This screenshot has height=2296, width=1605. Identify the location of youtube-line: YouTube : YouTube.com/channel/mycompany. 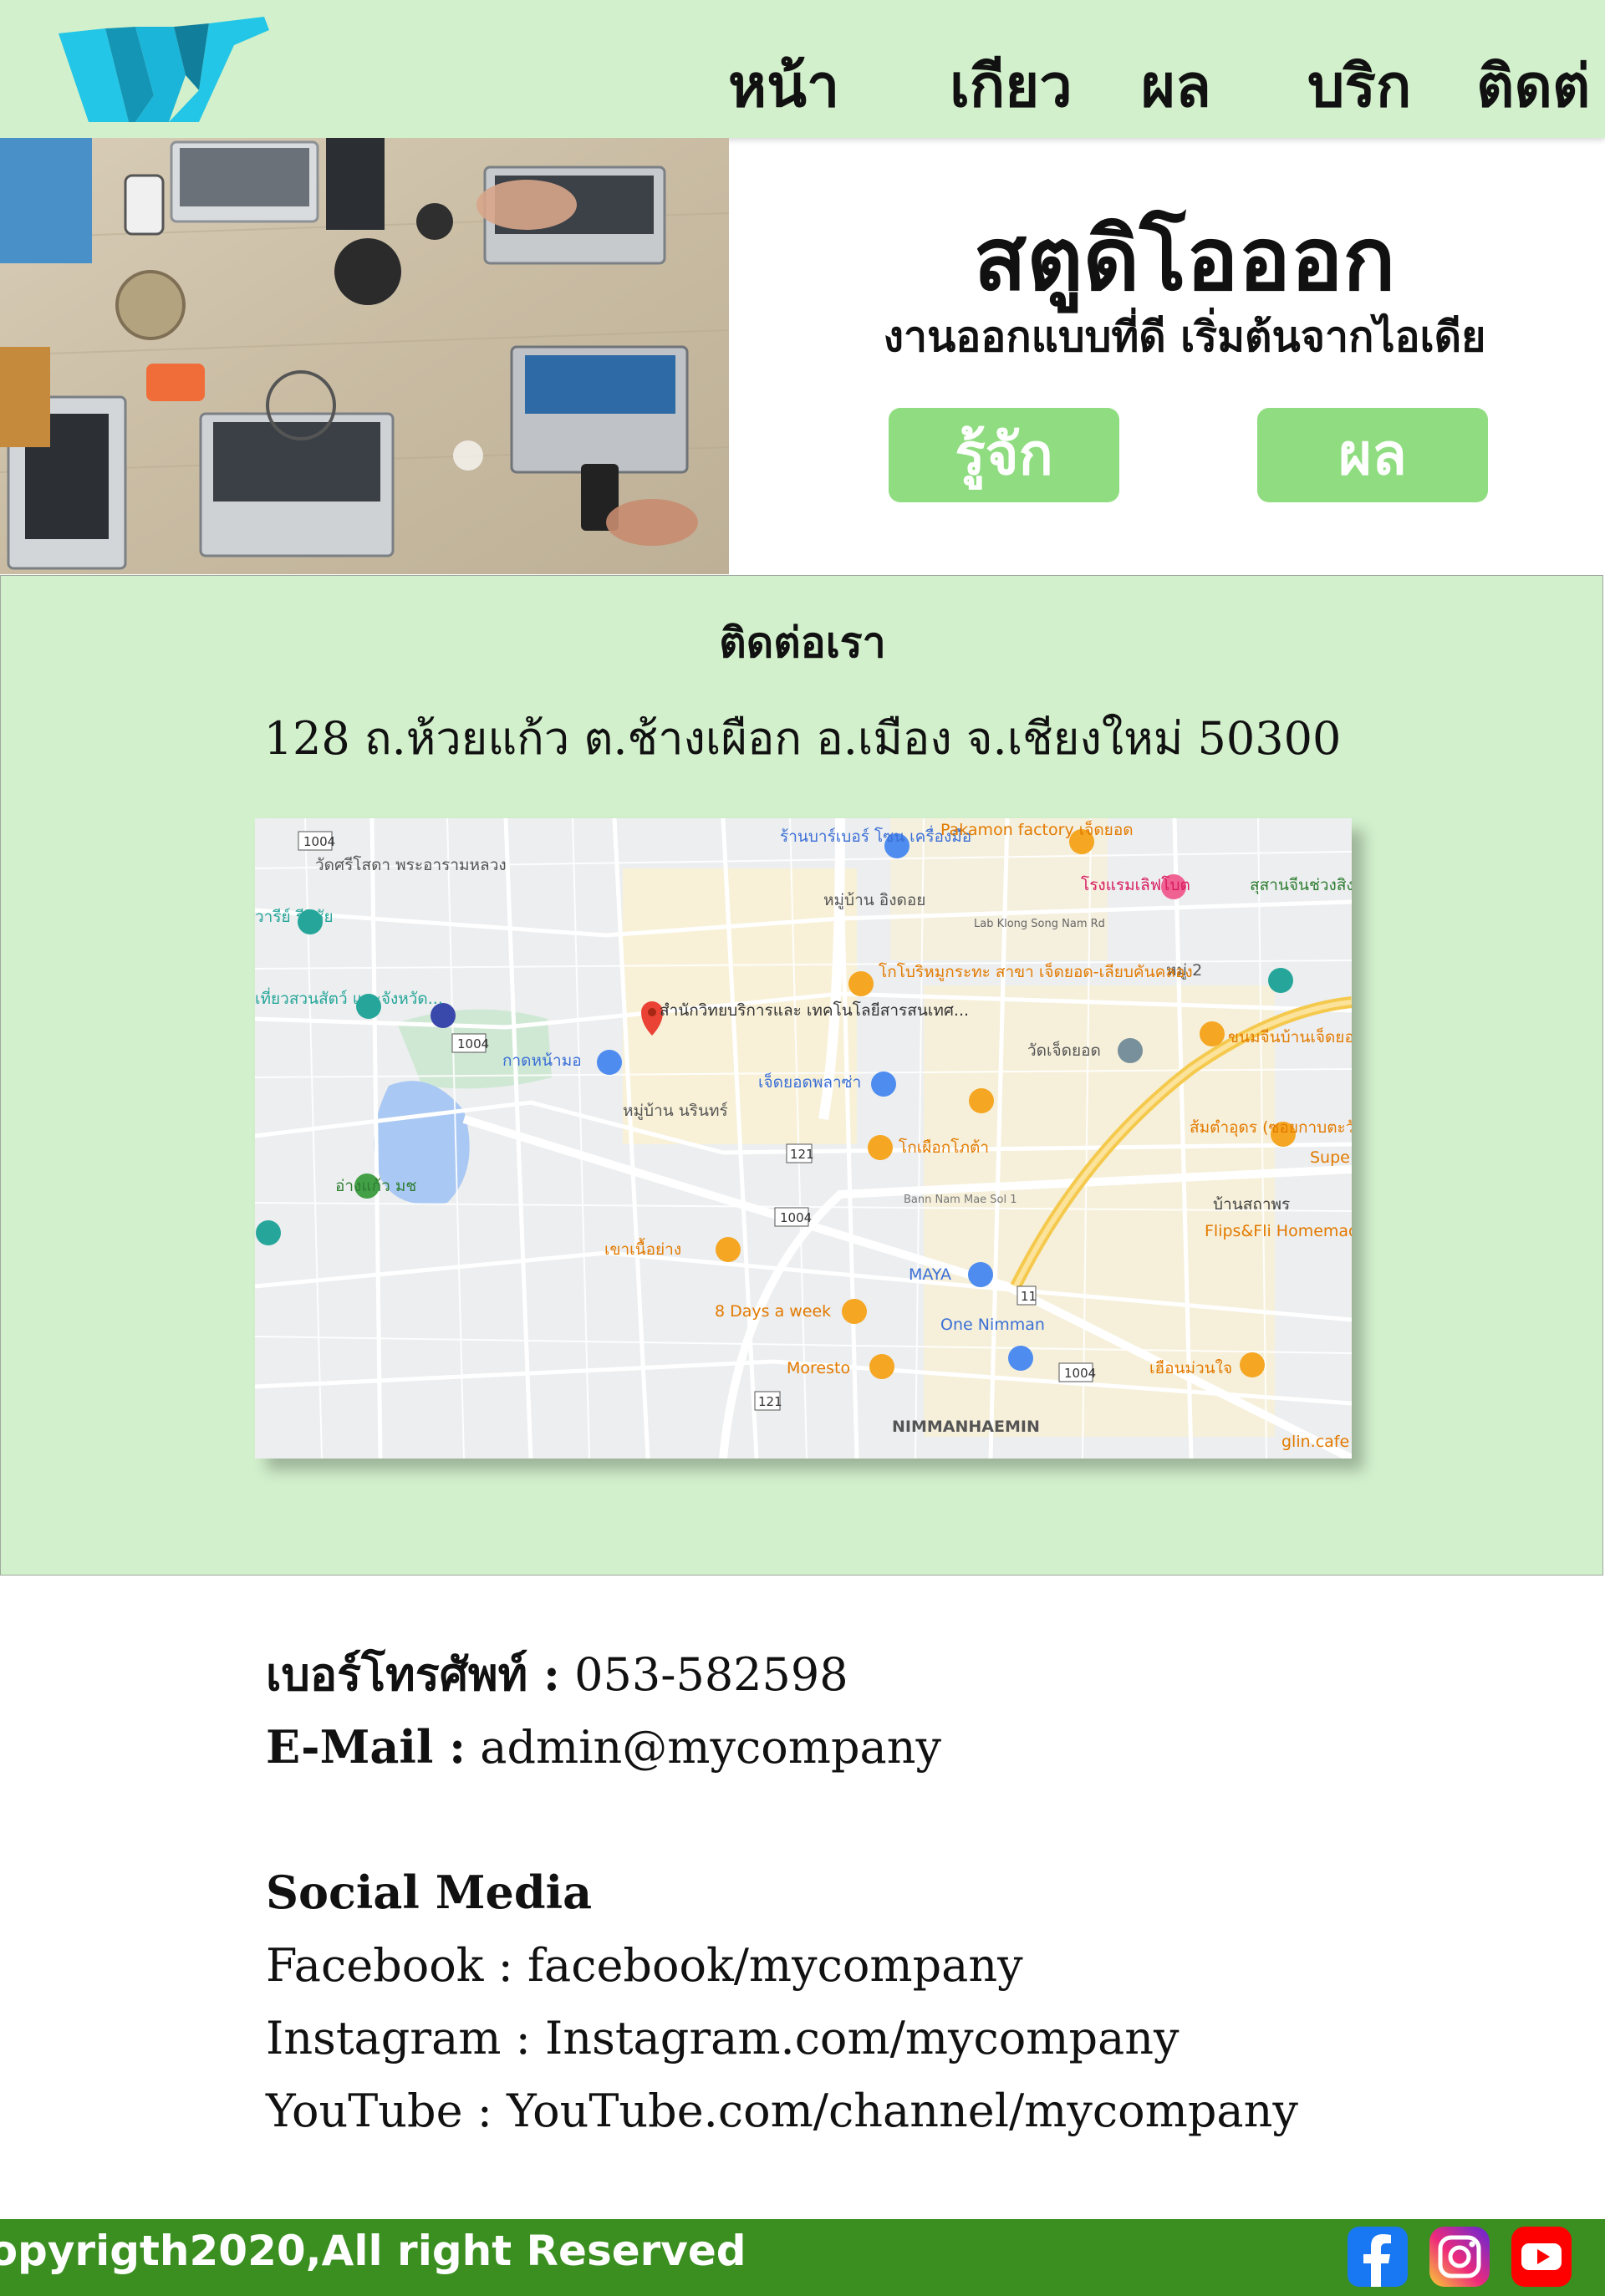
(893, 2111).